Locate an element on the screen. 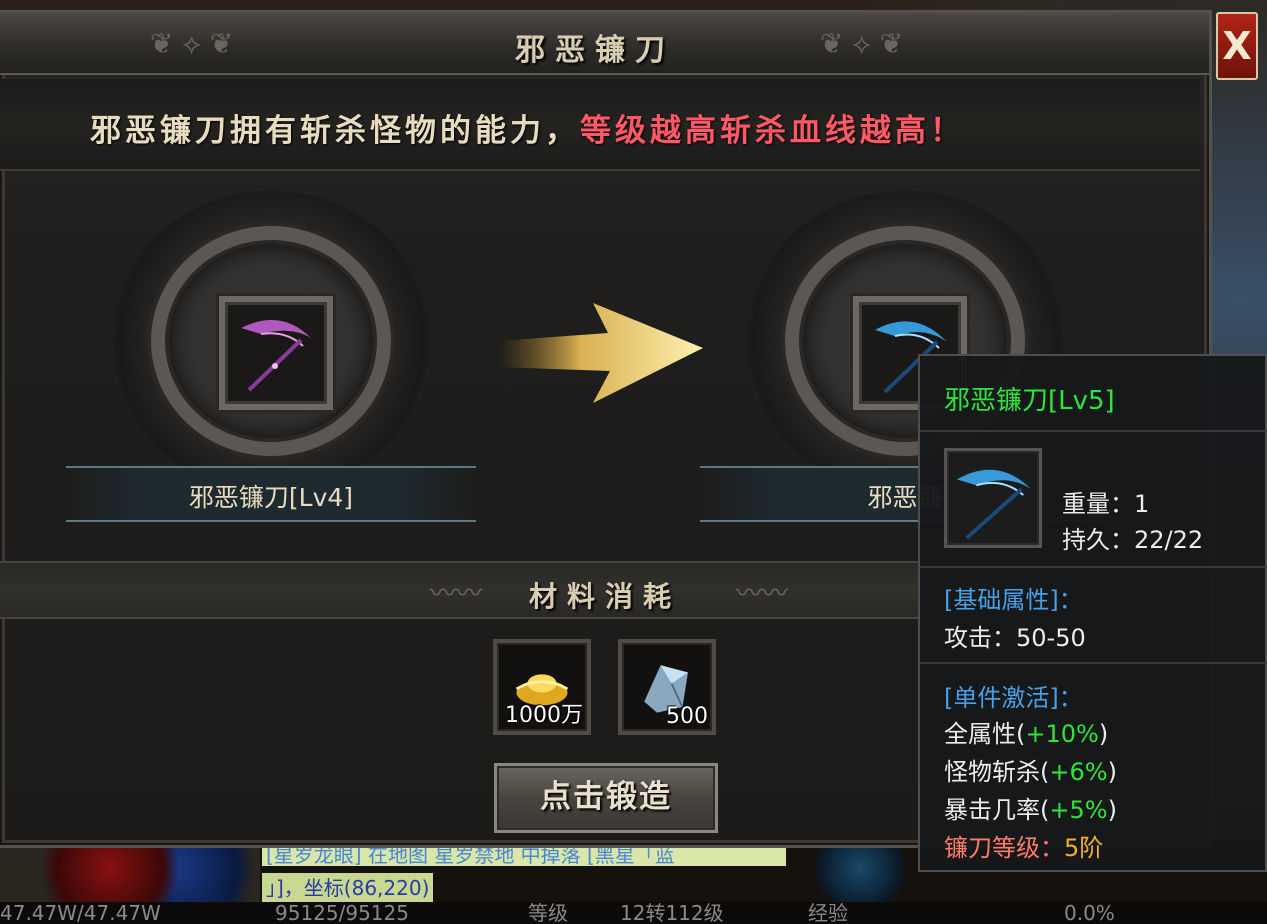  attack-value: 50-50 is located at coordinates (1051, 638).